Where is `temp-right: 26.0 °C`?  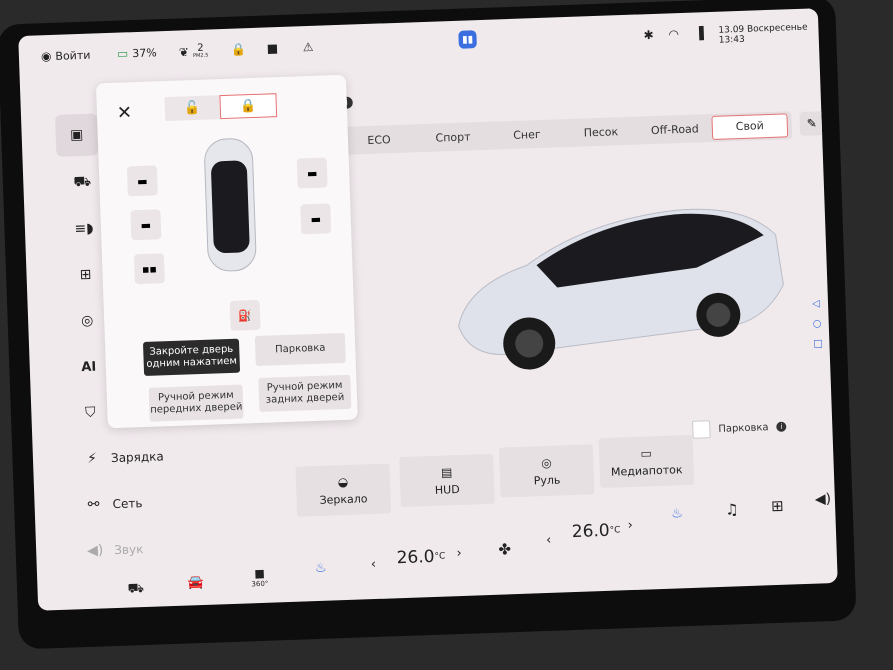 temp-right: 26.0 °C is located at coordinates (596, 531).